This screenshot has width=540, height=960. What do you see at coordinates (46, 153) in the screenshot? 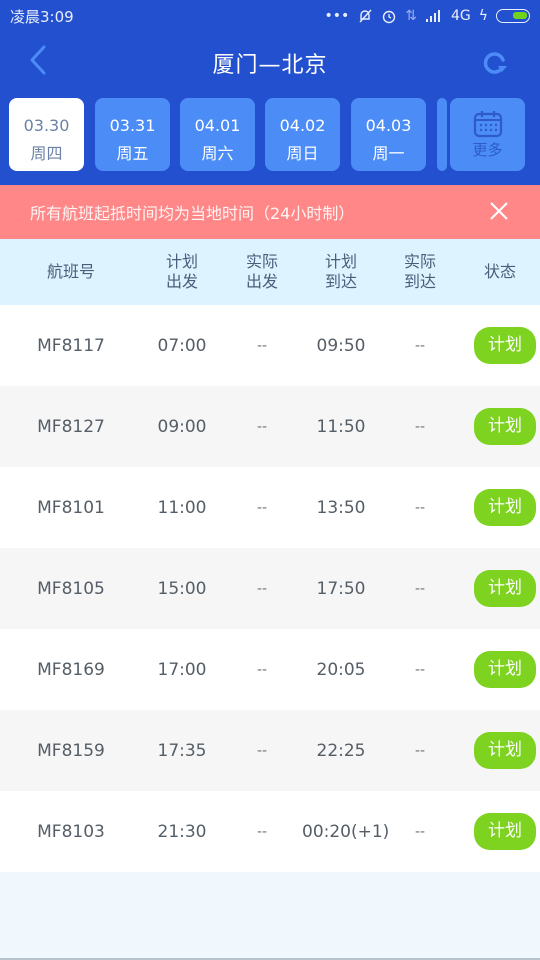
I see `weekday-label: 周四` at bounding box center [46, 153].